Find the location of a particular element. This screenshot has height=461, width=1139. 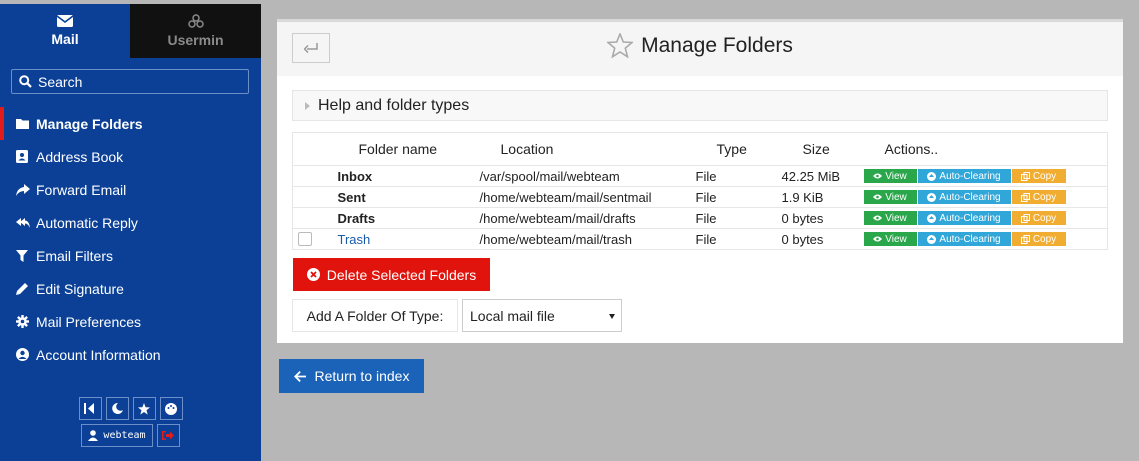

sidebar-item-manage-folders: Manage Folders is located at coordinates (130, 123).